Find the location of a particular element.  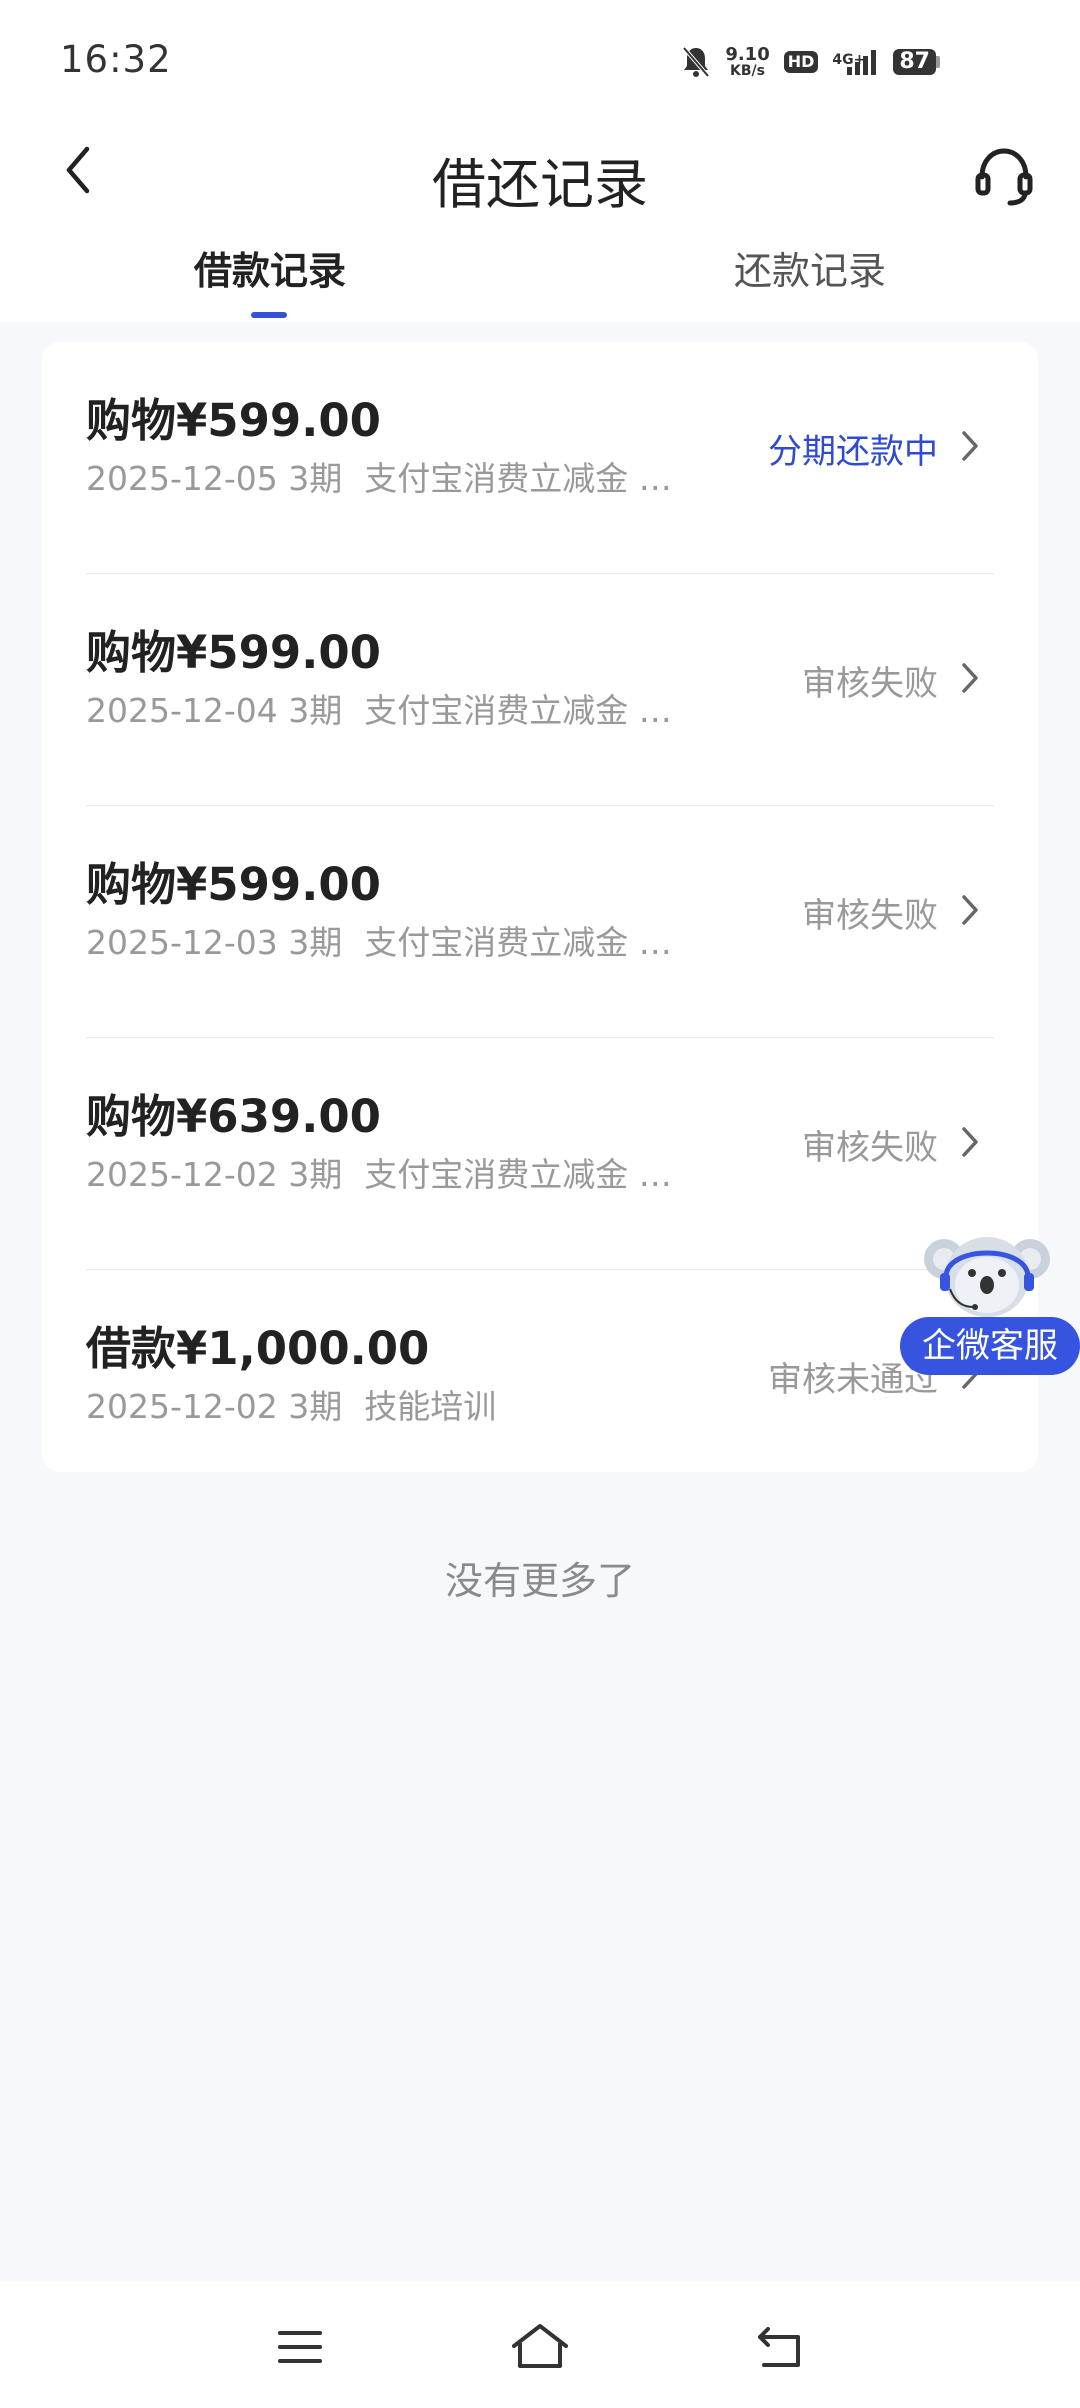

record-title: 借款¥1,000.00 is located at coordinates (258, 1348).